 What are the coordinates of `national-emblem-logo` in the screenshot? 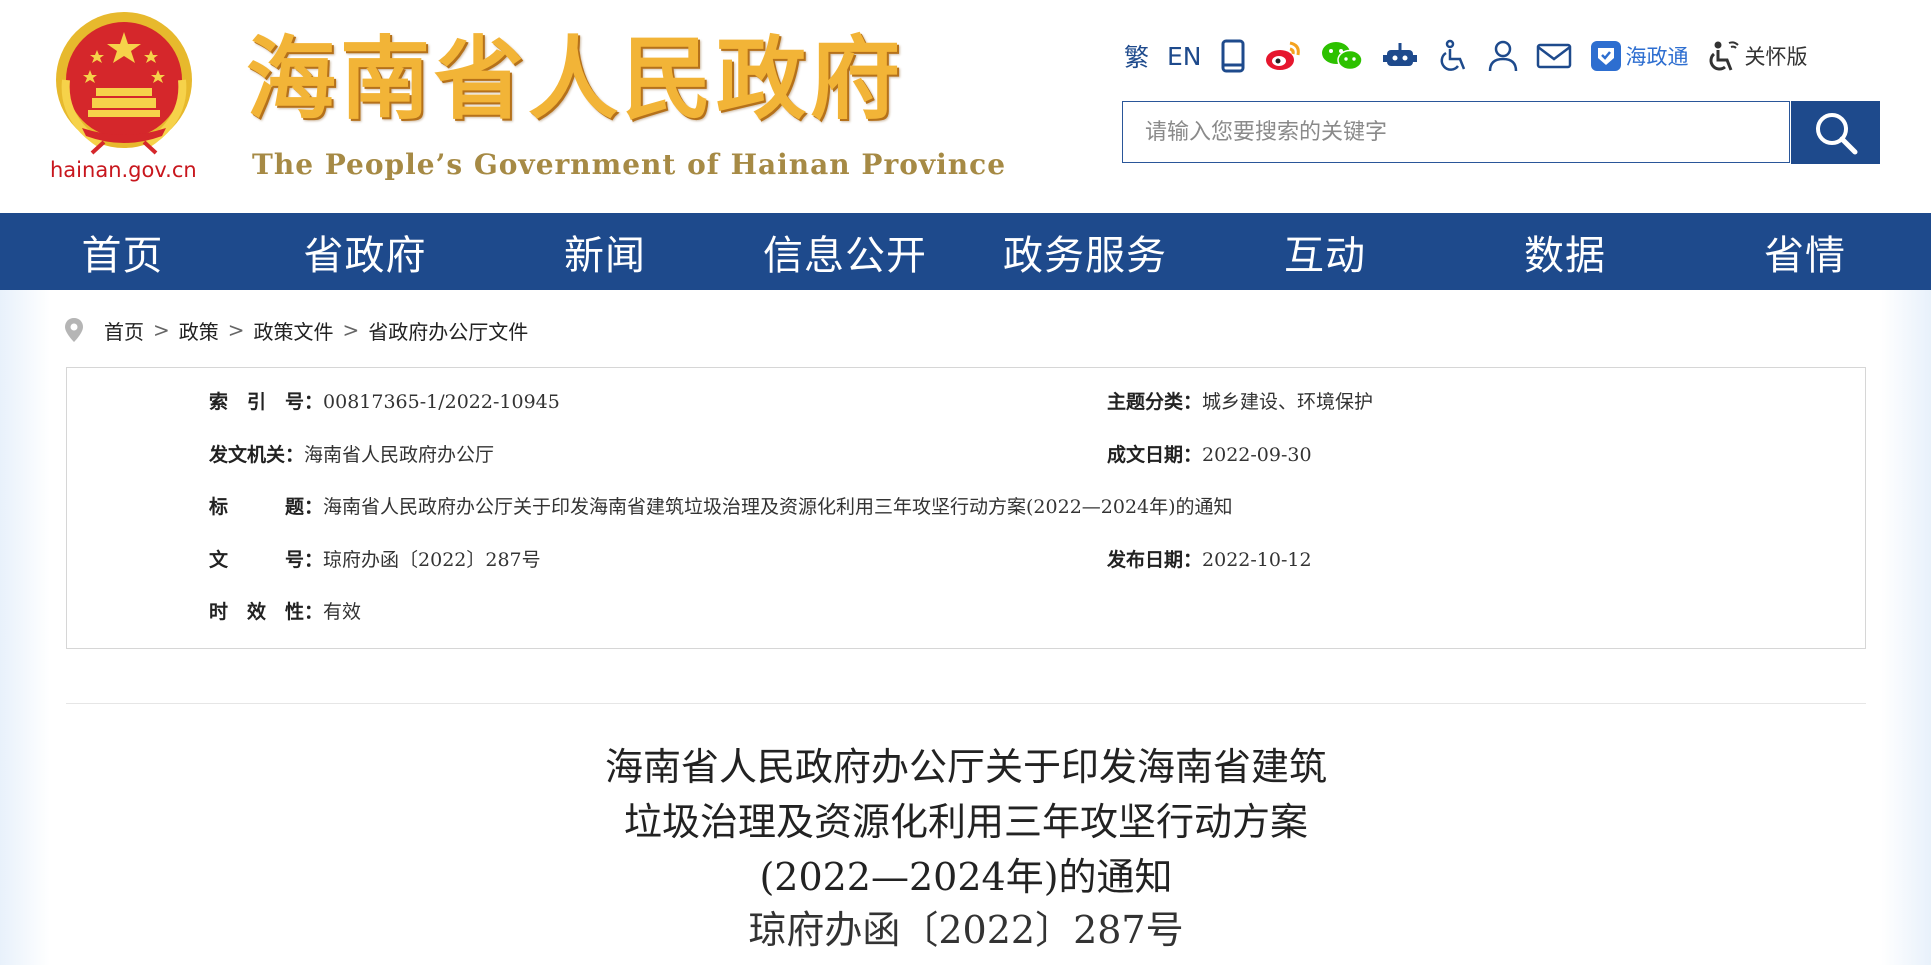 It's located at (124, 82).